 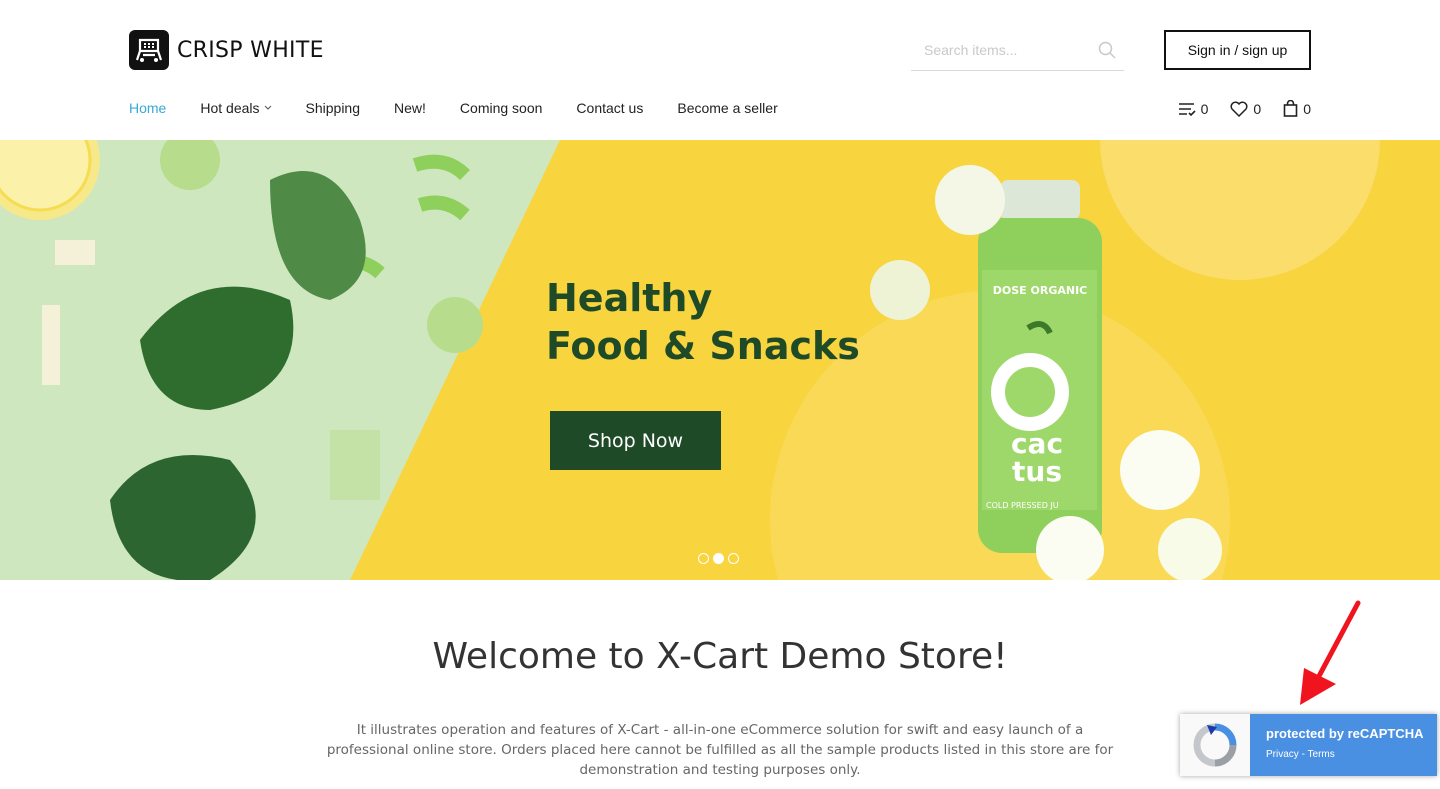 What do you see at coordinates (1282, 754) in the screenshot?
I see `recaptcha-privacy-link: Privacy` at bounding box center [1282, 754].